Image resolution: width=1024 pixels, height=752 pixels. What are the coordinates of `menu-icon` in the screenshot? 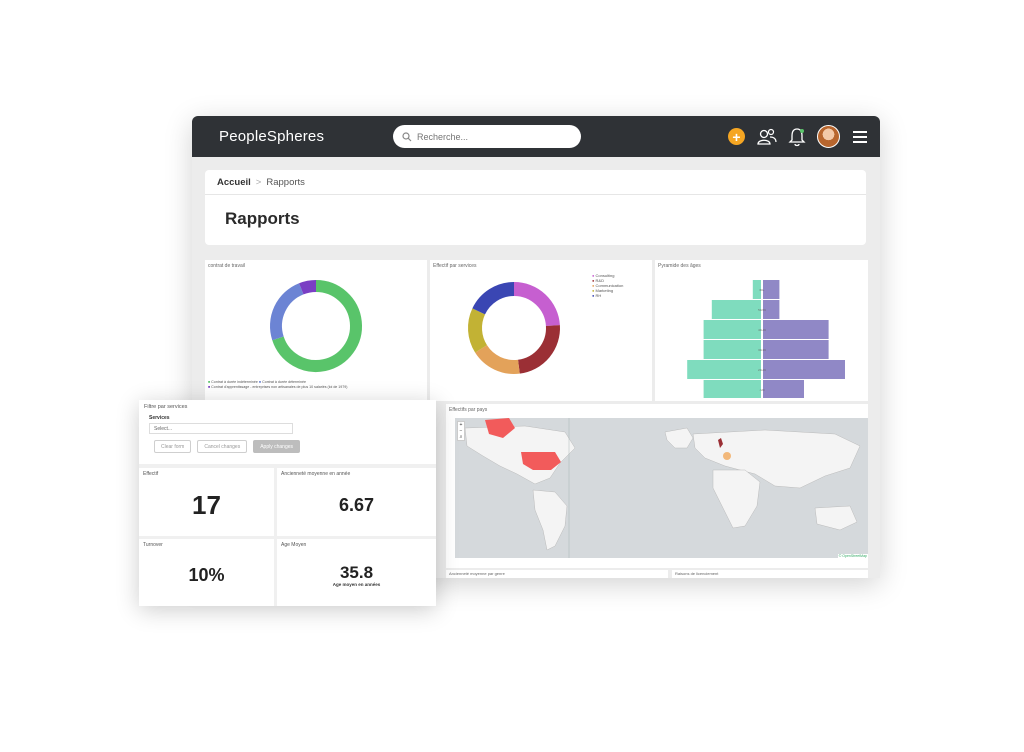 It's located at (860, 137).